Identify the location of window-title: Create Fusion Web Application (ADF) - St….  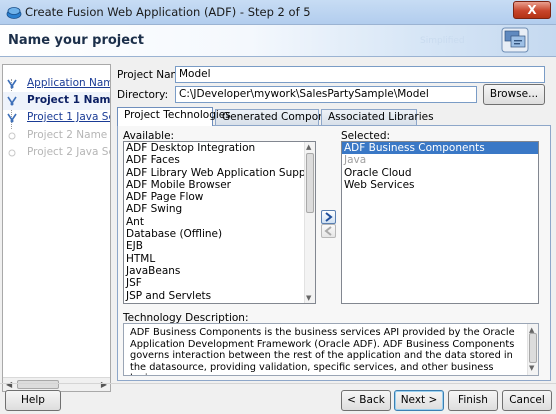
(168, 12).